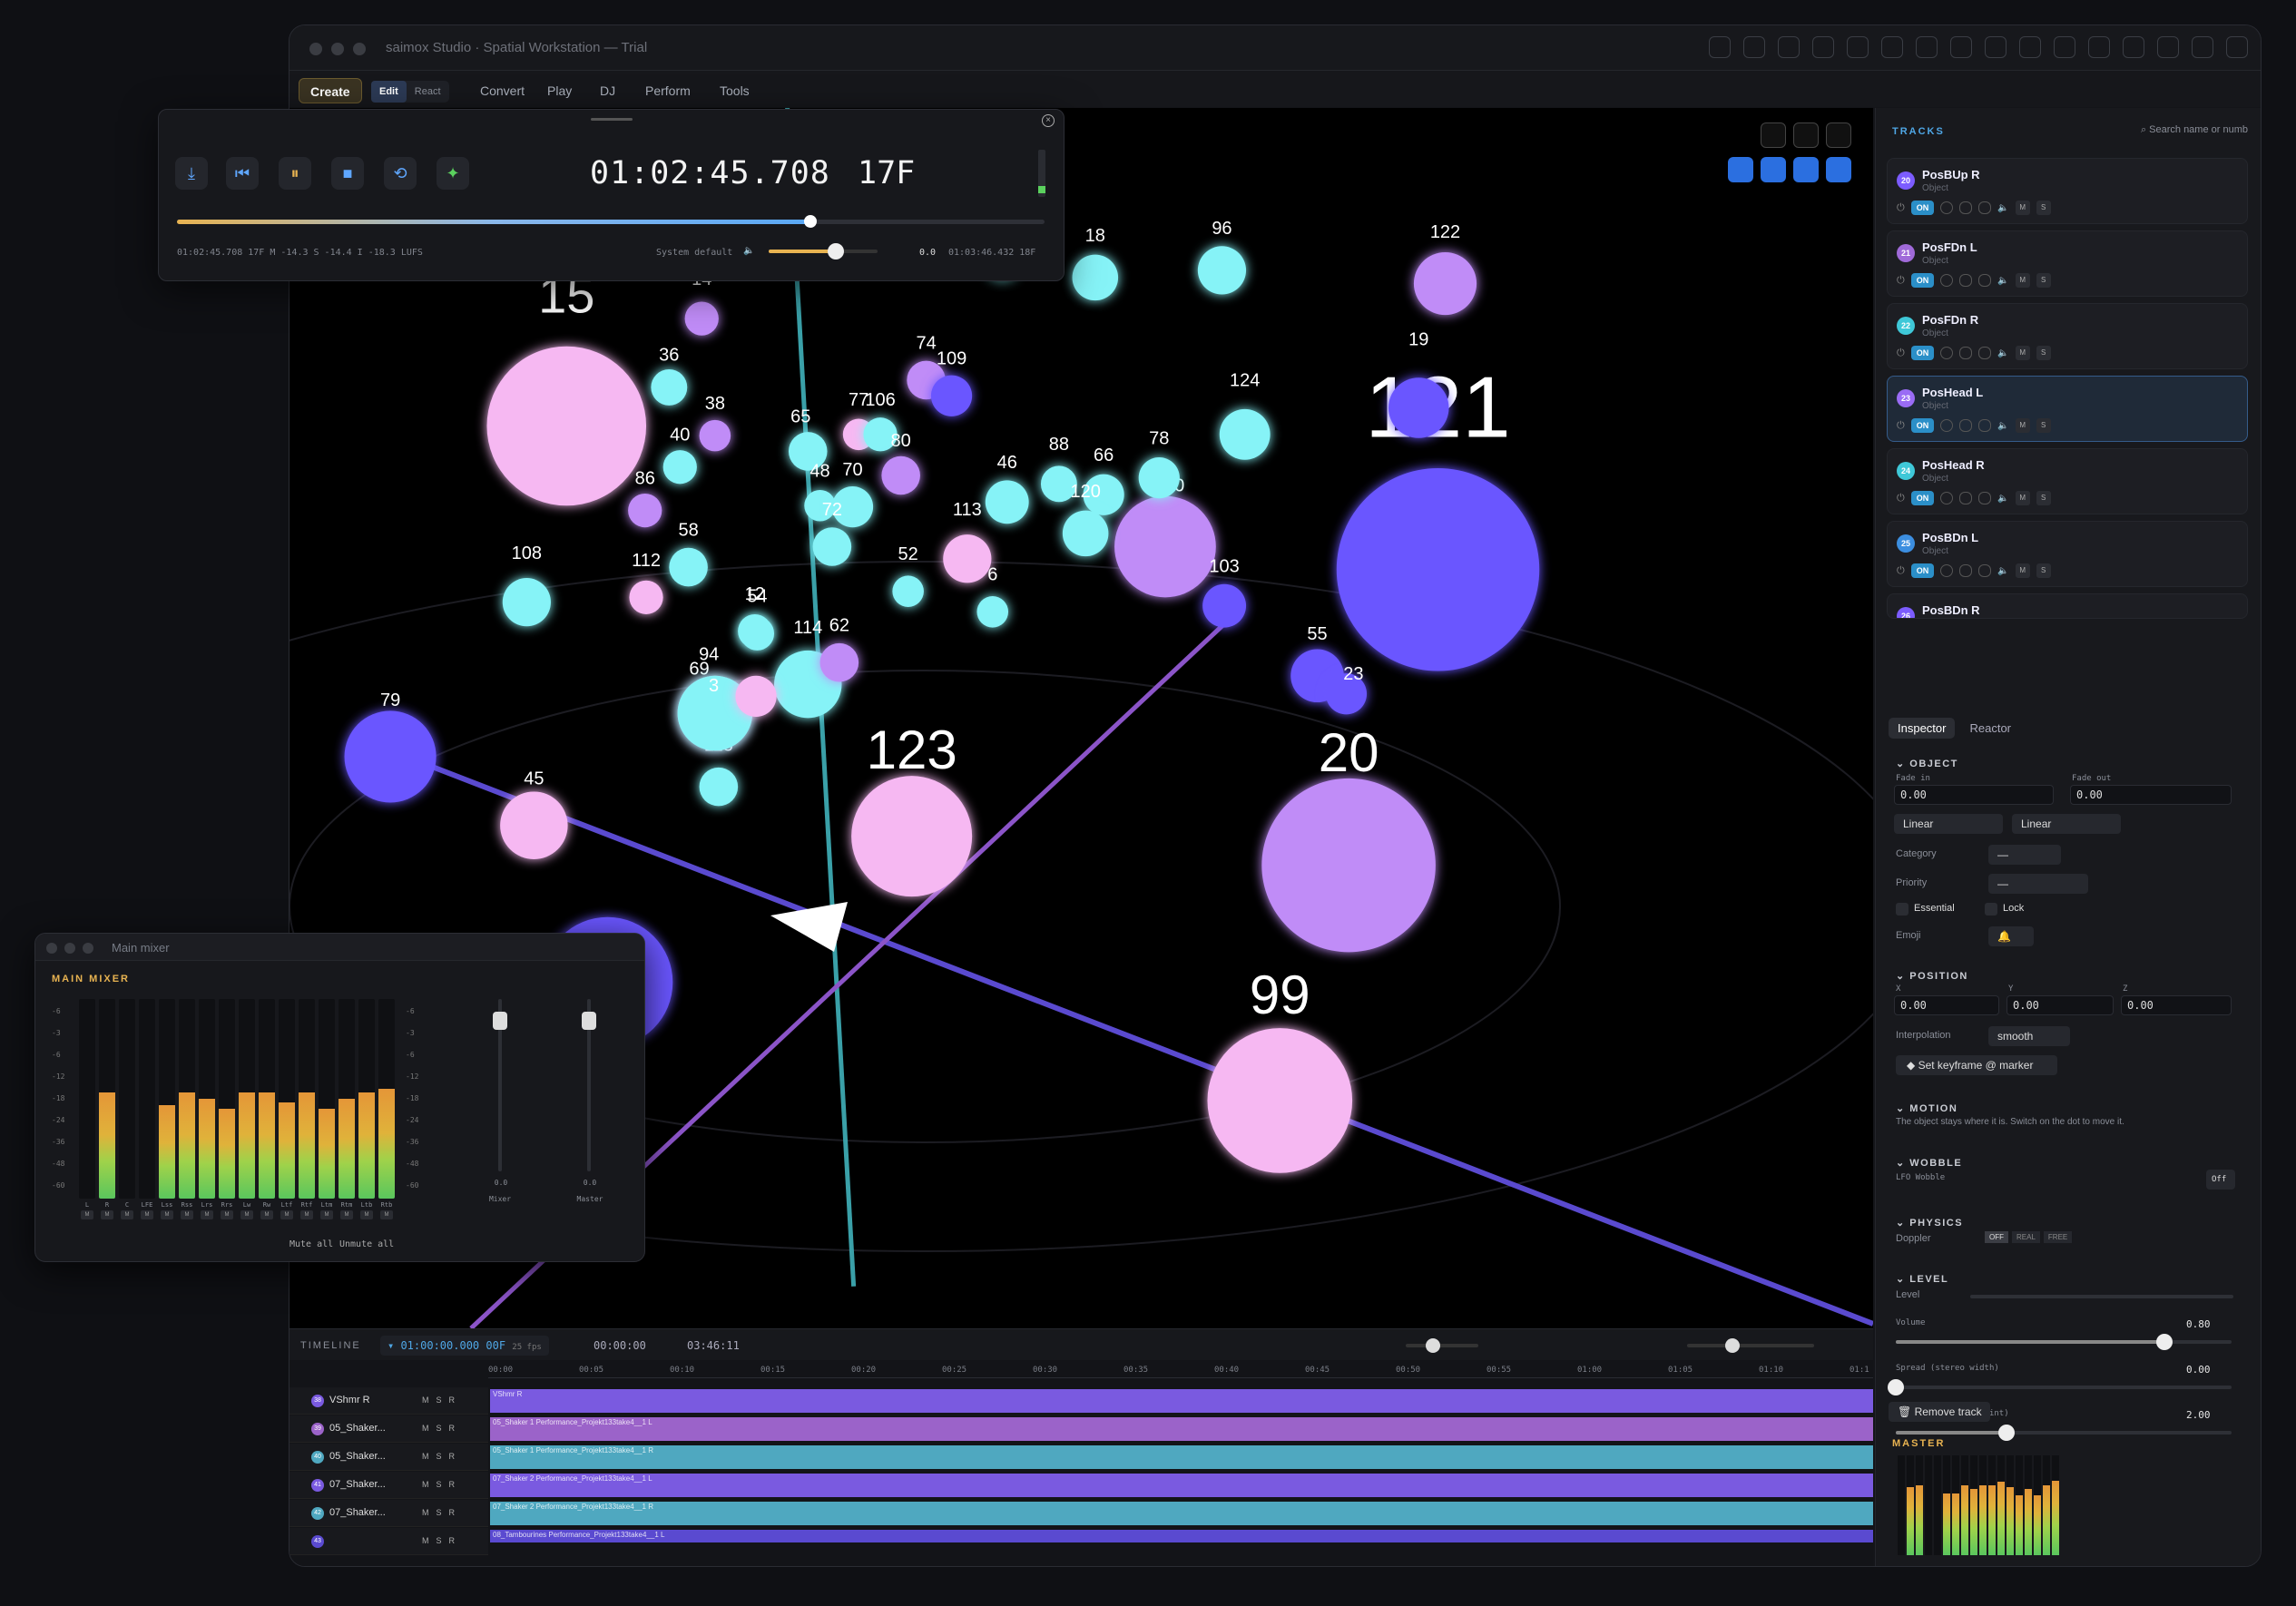  I want to click on row-header: 40 05_Shaker... M S R, so click(388, 1457).